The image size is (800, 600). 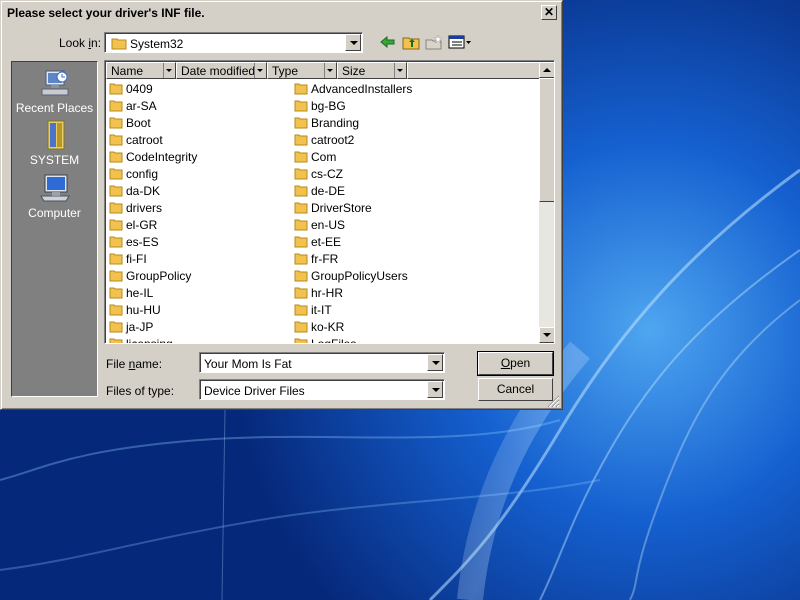 I want to click on column-name: Name, so click(x=141, y=70).